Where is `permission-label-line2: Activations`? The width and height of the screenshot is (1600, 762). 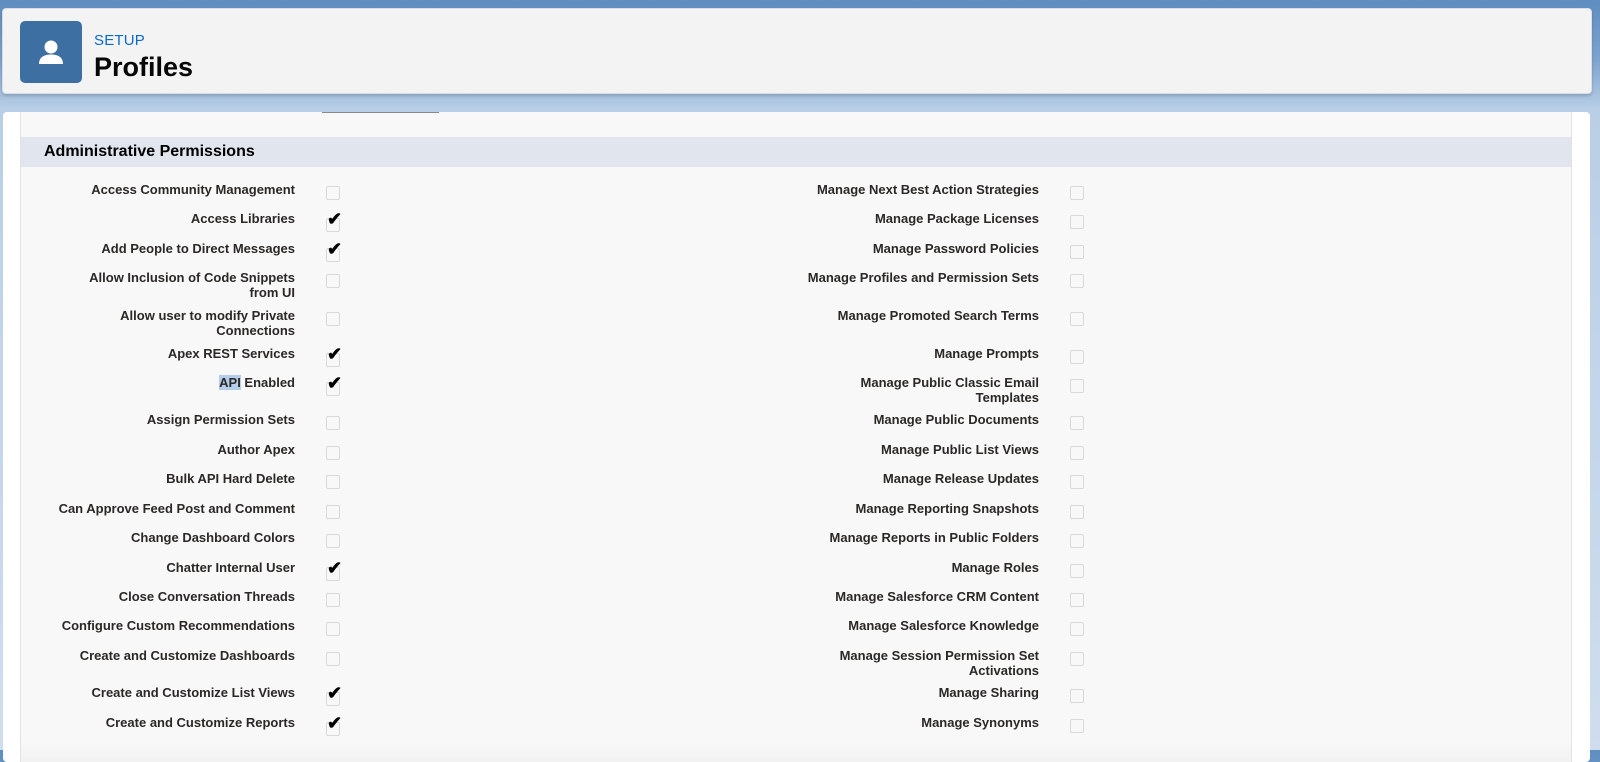
permission-label-line2: Activations is located at coordinates (1003, 670).